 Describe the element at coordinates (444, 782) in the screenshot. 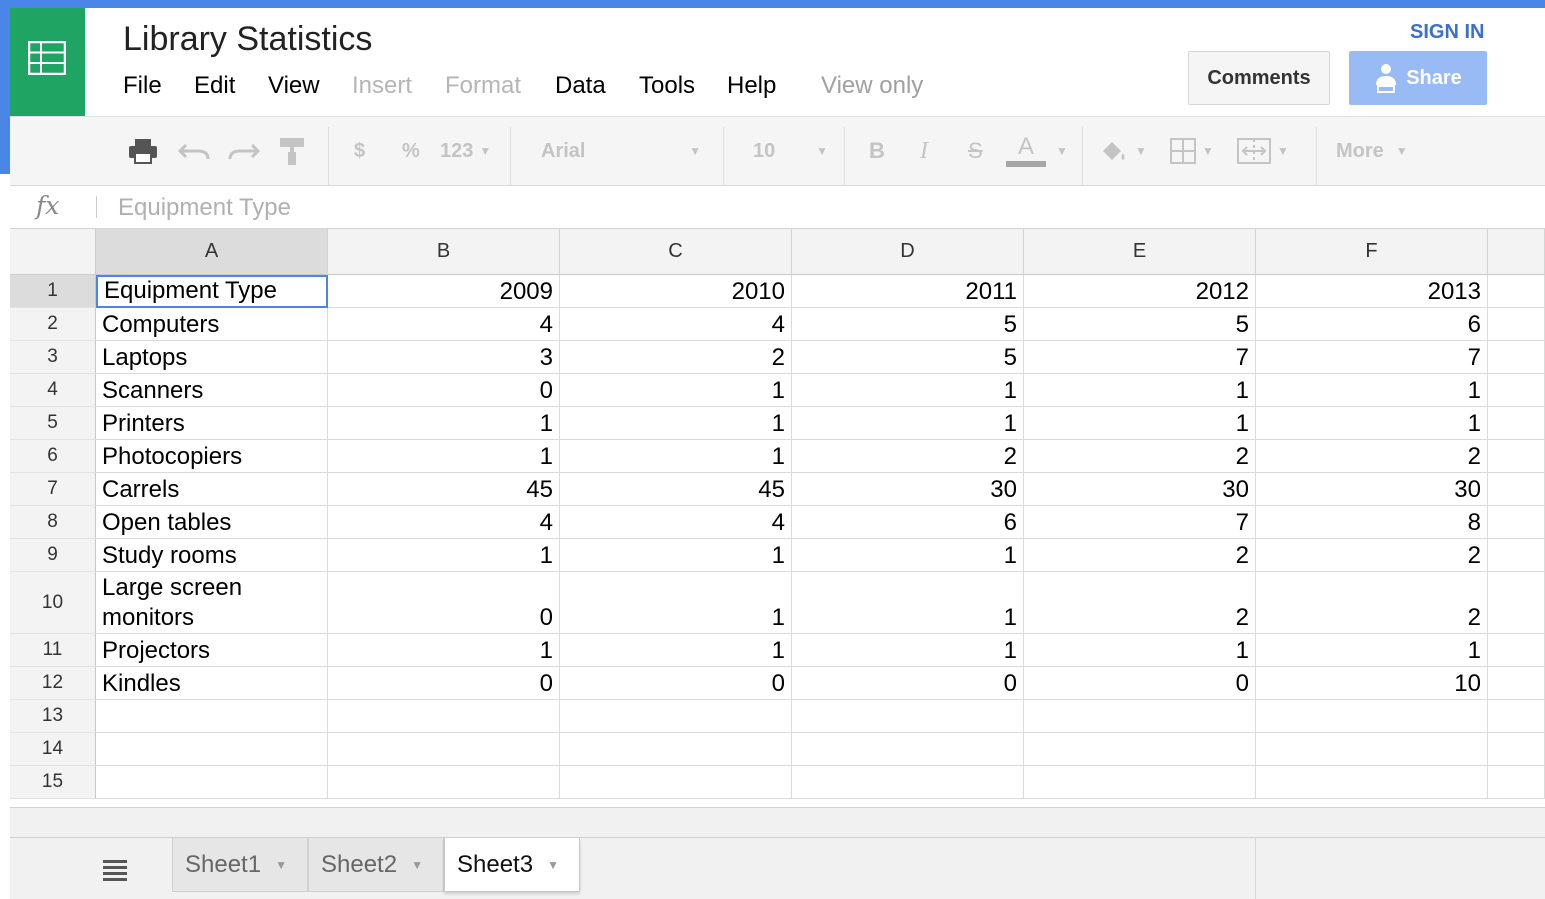

I see `cell-b15` at that location.